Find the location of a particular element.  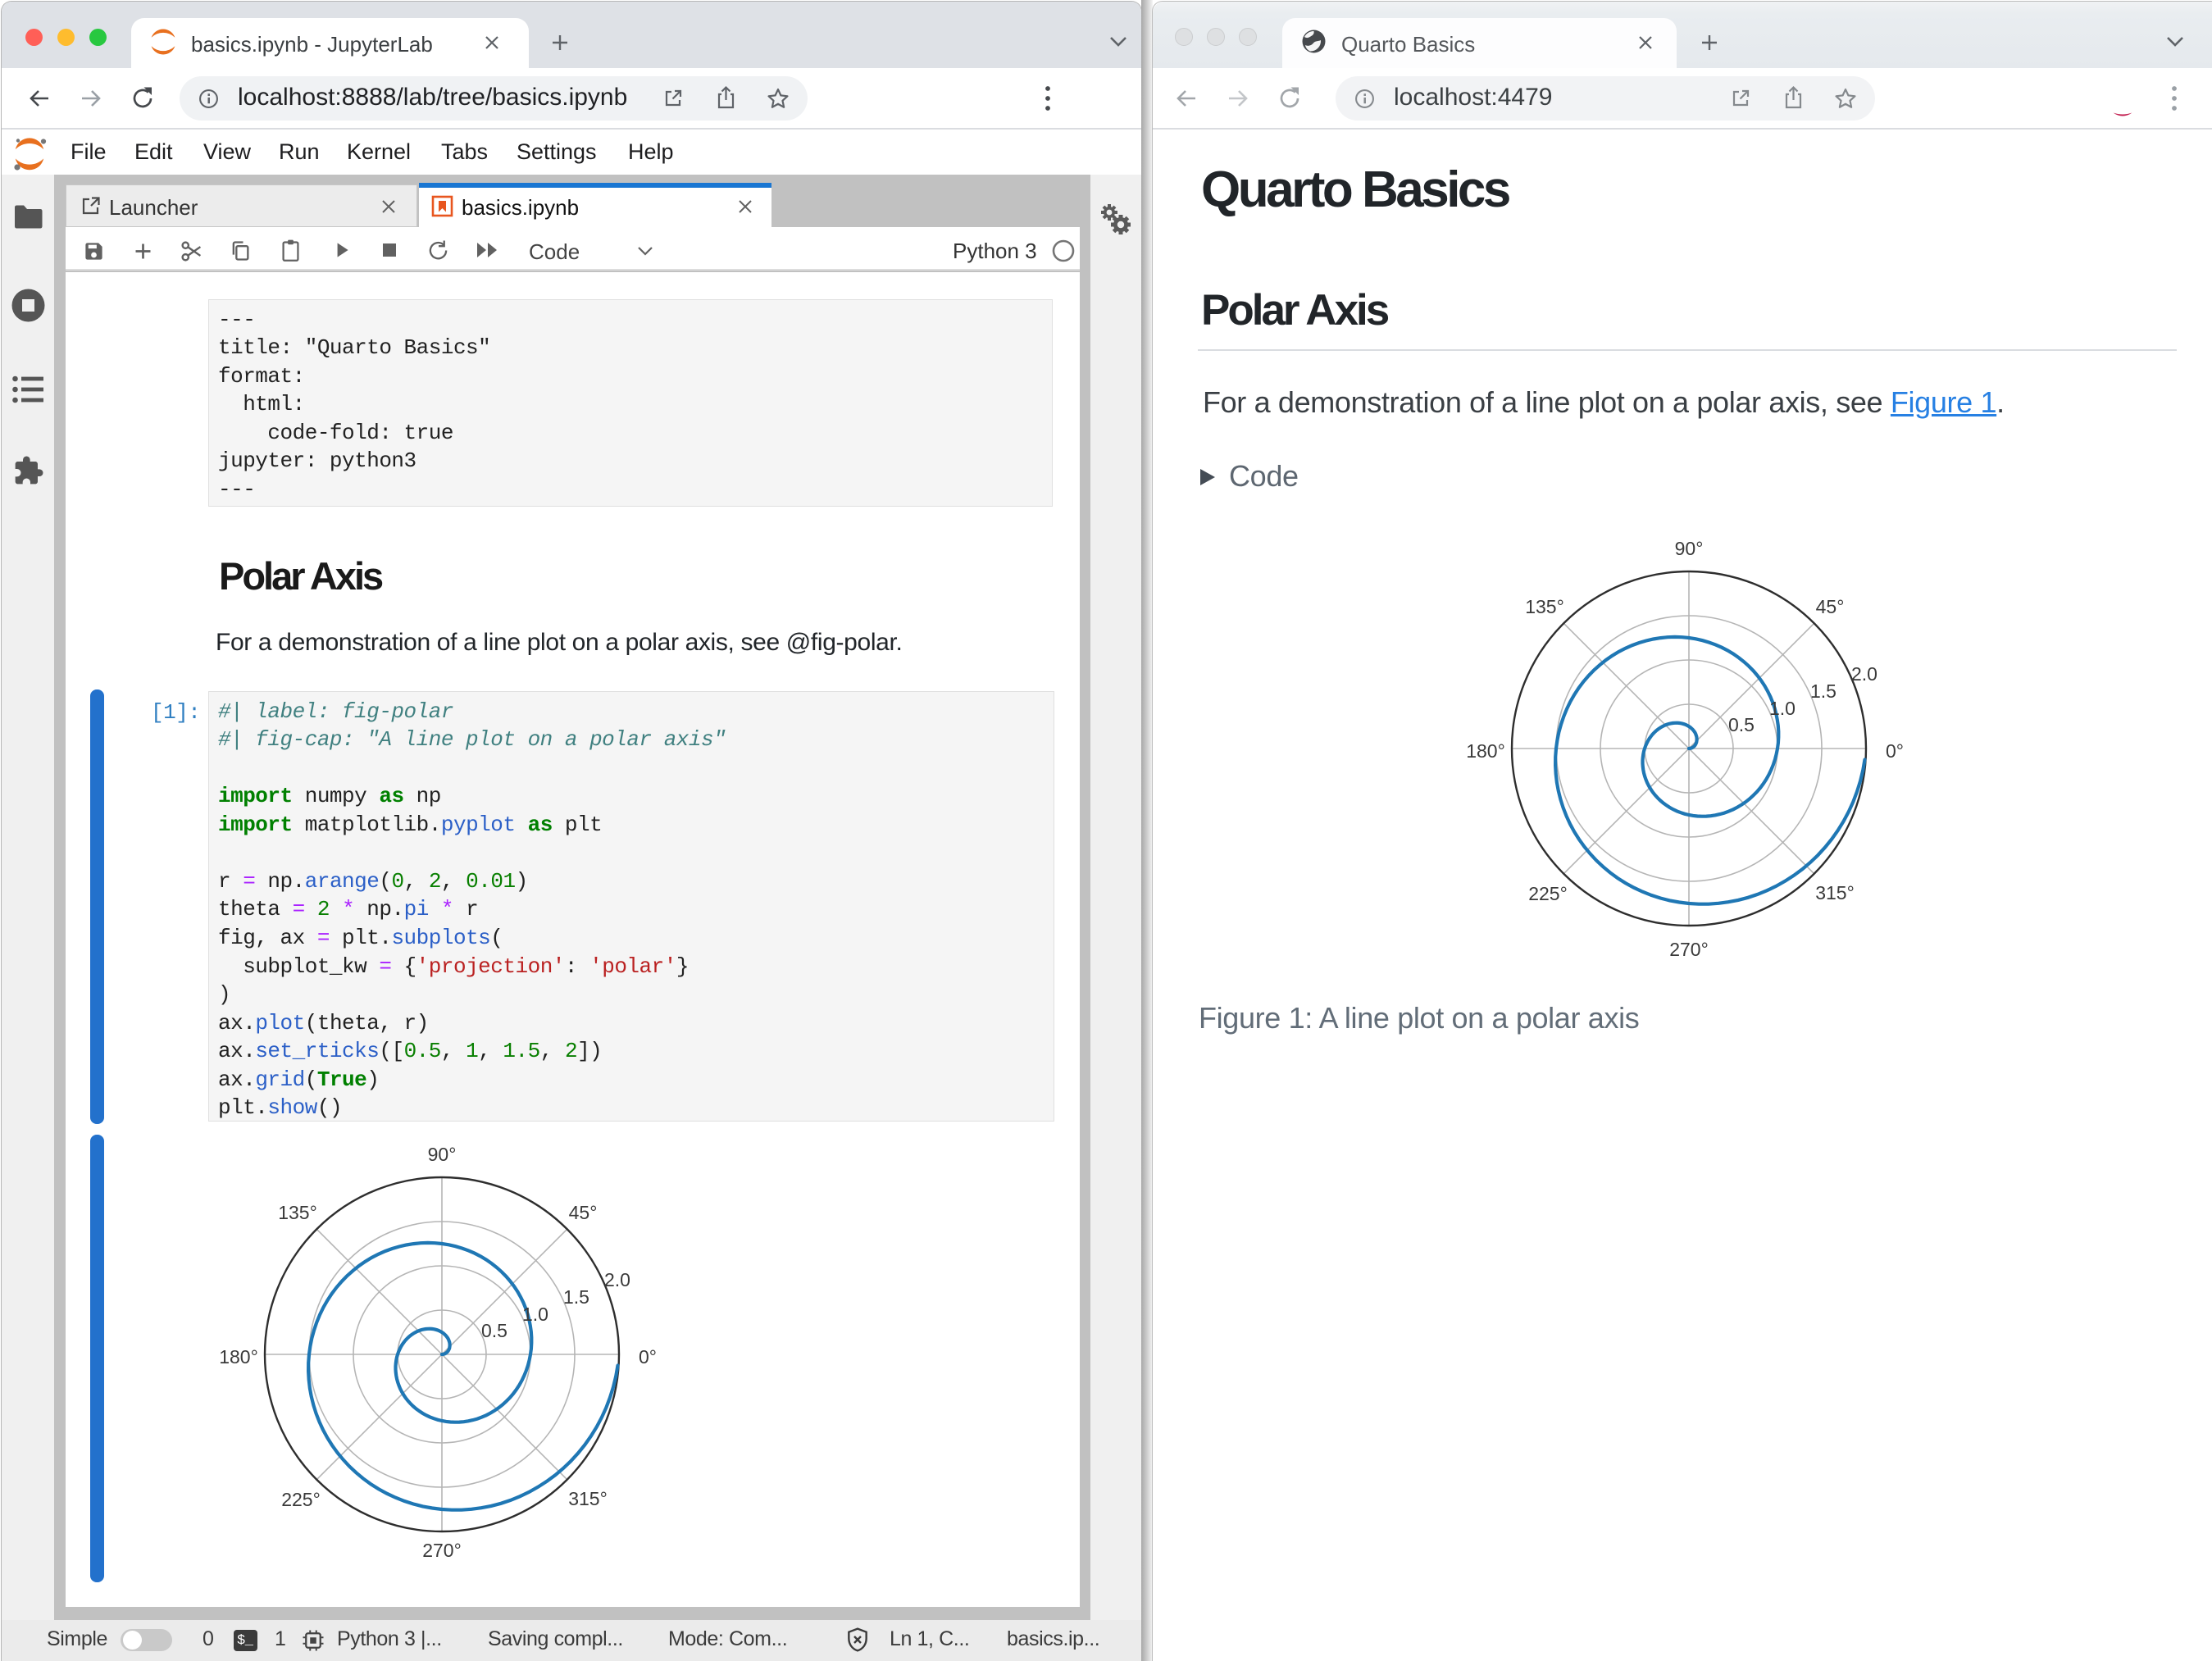

svg-text: 1.5 is located at coordinates (1824, 691).